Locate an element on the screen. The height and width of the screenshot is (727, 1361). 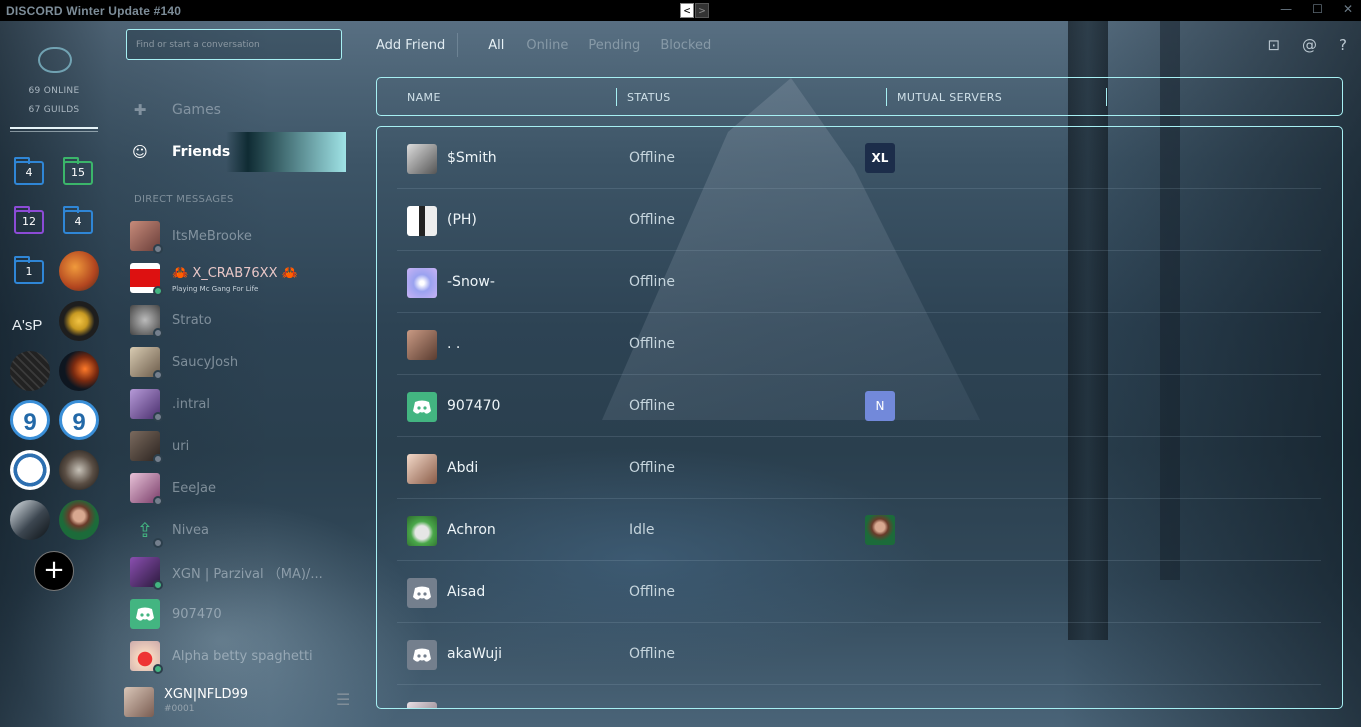
back-button: < is located at coordinates (687, 10).